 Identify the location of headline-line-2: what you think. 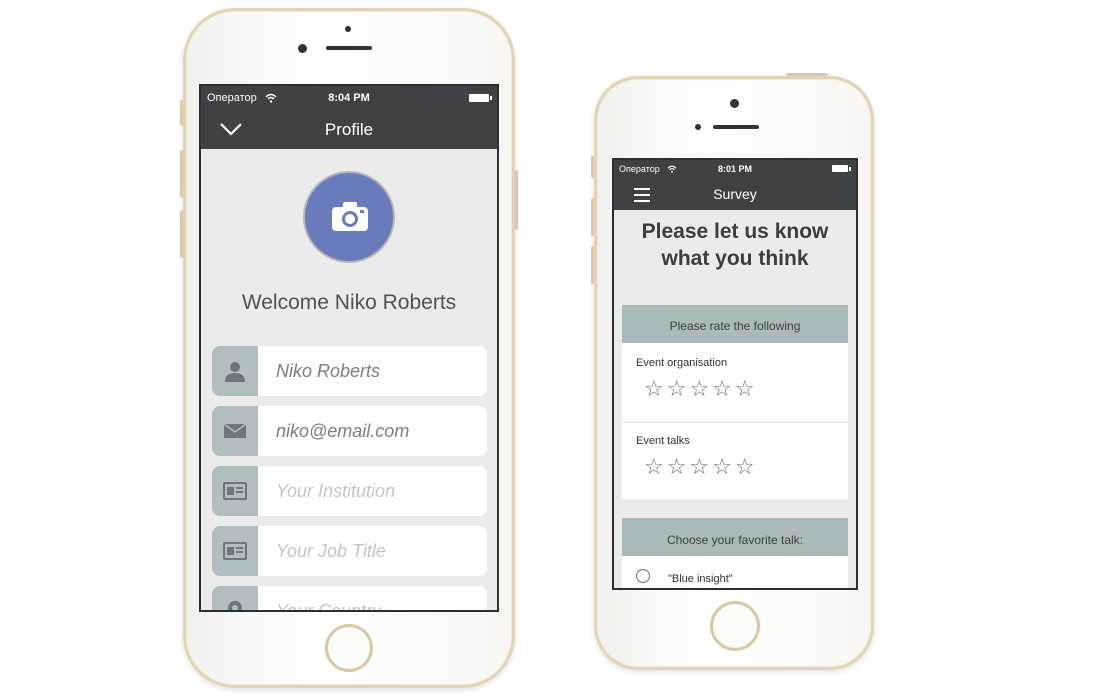
(735, 258).